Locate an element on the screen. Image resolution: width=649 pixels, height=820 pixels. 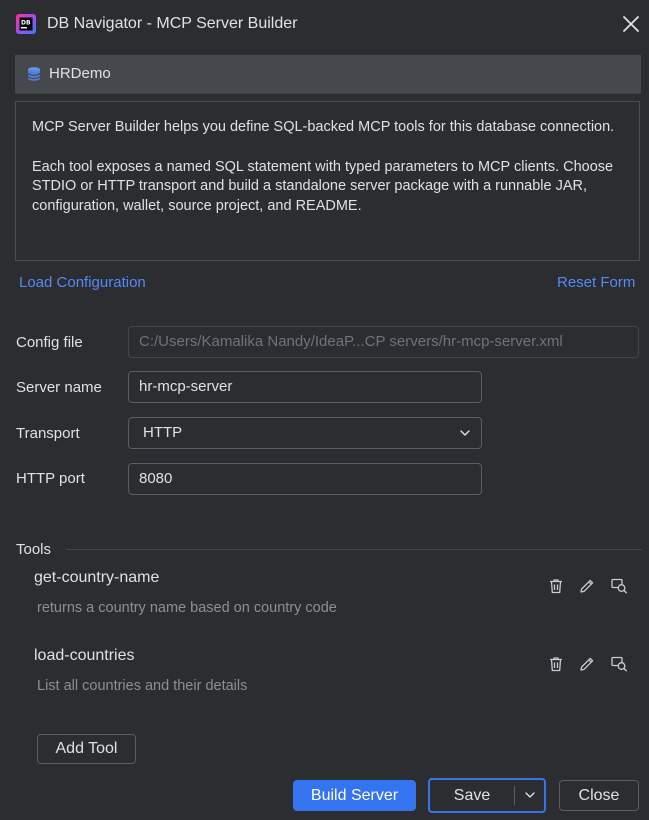
load-configuration-link: Load Configuration is located at coordinates (82, 283).